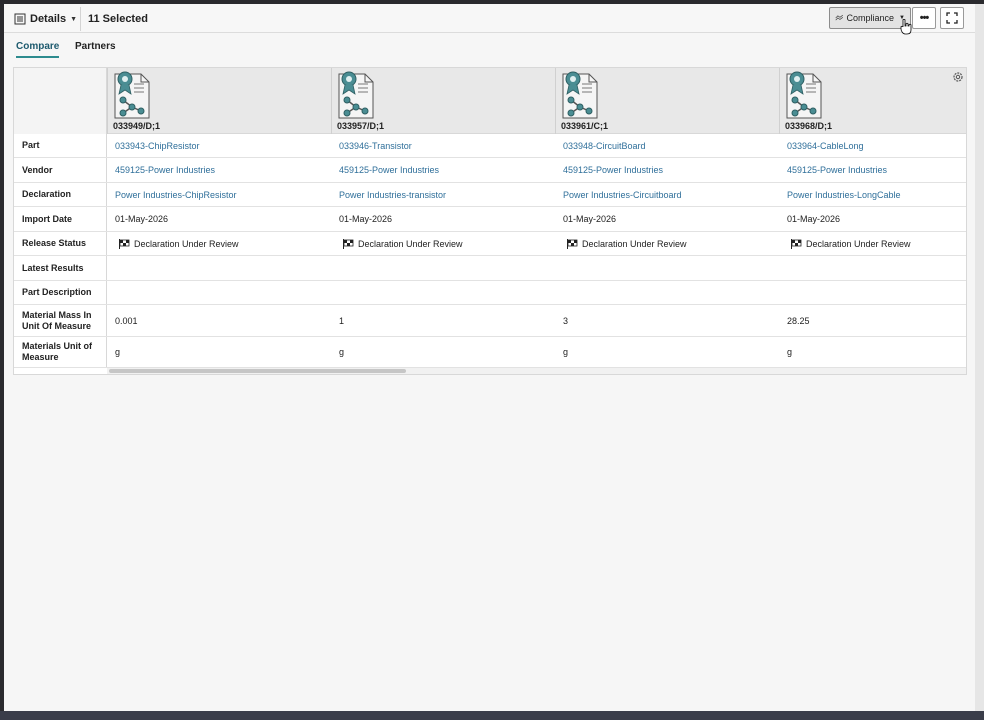 The height and width of the screenshot is (720, 984). I want to click on scrollbar-thumb, so click(257, 371).